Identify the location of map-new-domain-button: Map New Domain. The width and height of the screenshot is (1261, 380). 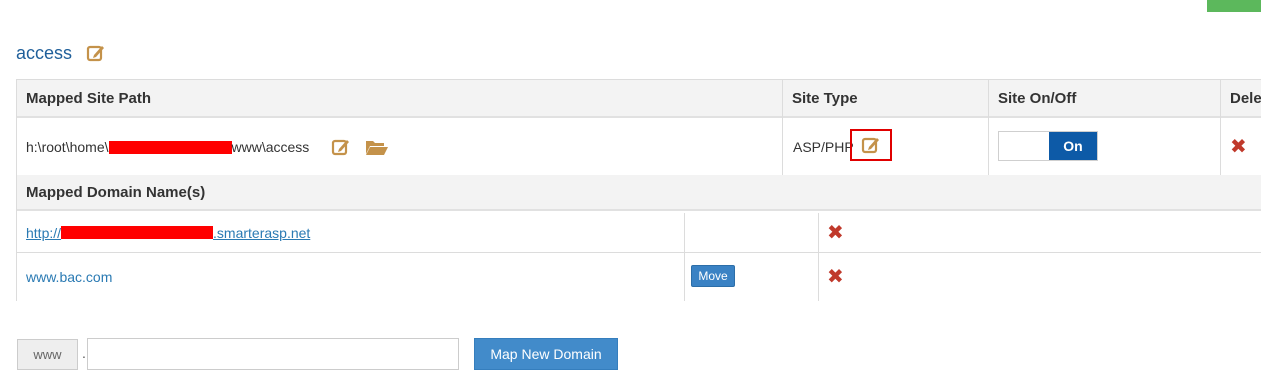
(546, 354).